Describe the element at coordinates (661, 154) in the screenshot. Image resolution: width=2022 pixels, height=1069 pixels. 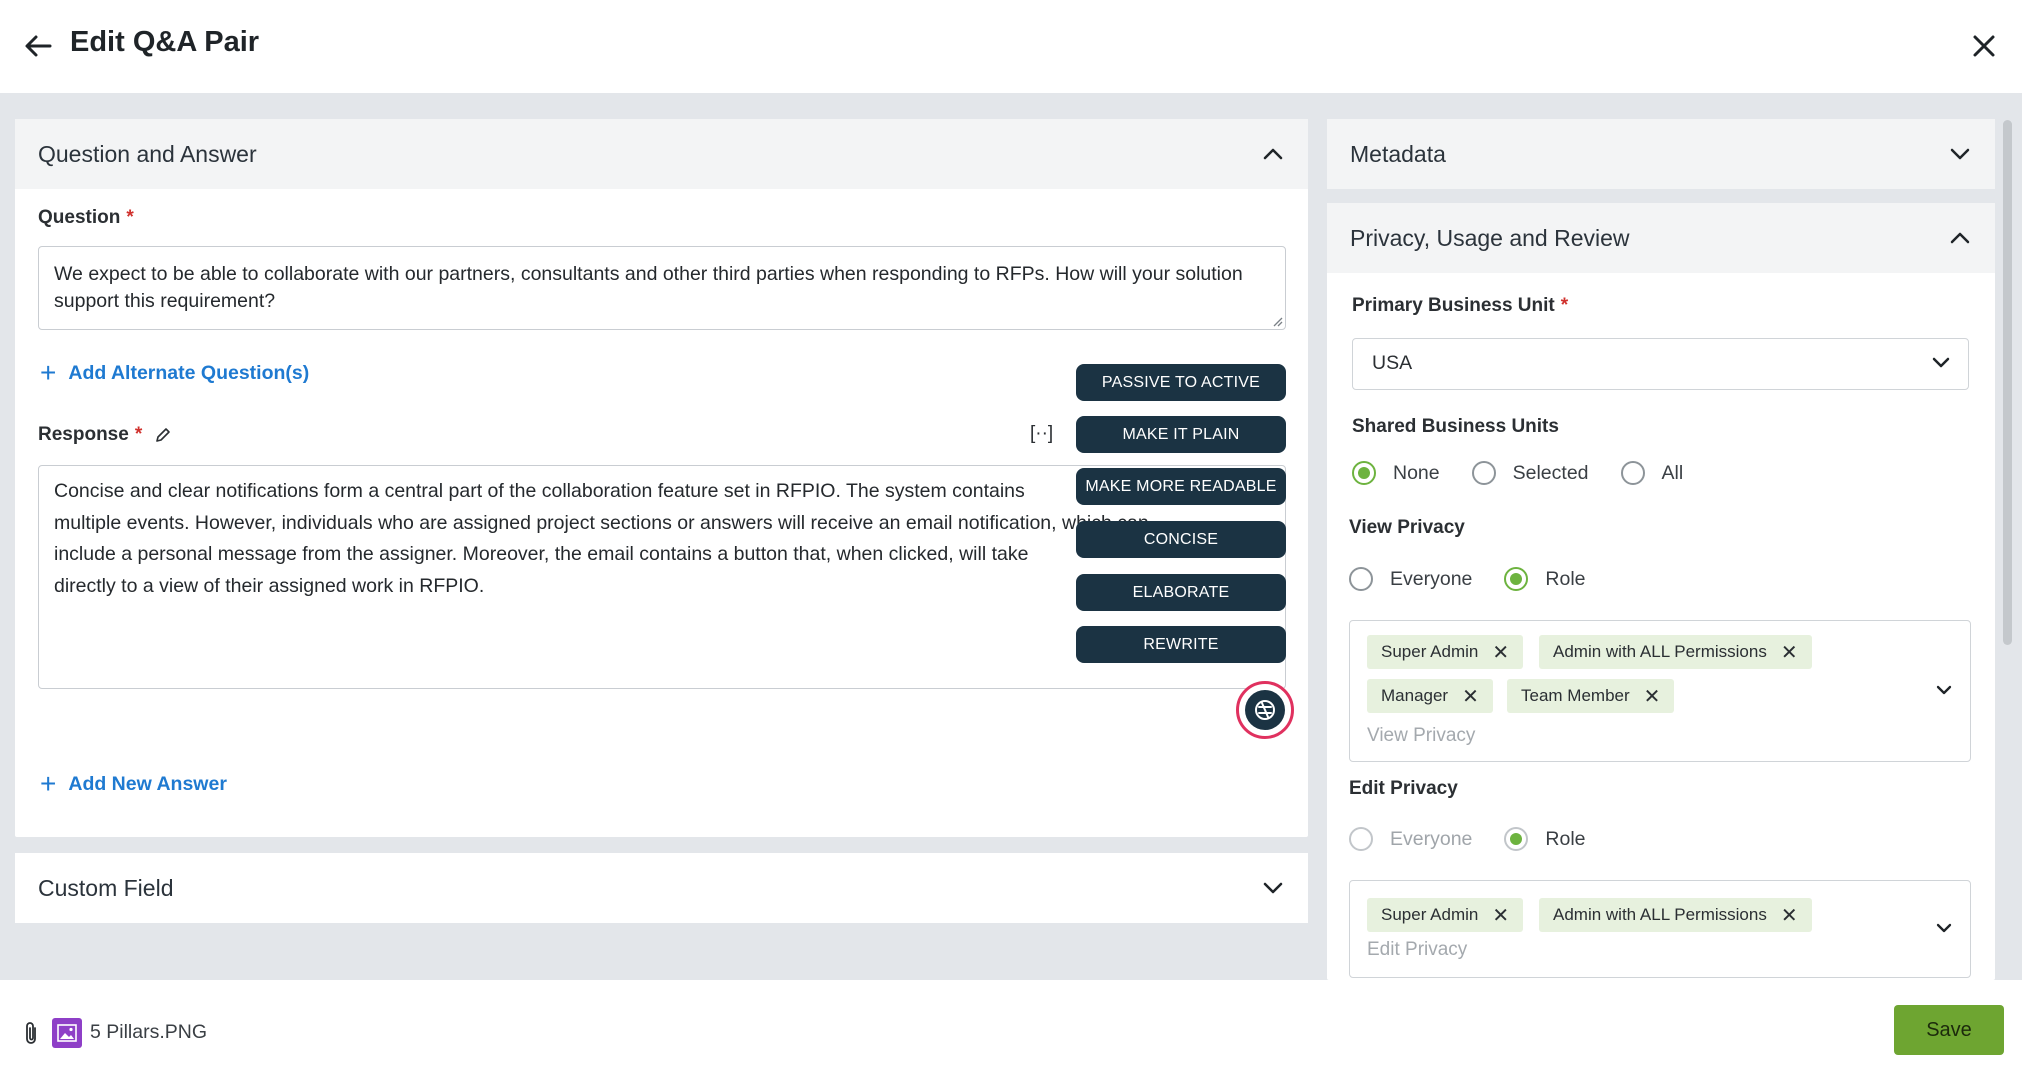
I see `question-answer-header: Question and Answer` at that location.